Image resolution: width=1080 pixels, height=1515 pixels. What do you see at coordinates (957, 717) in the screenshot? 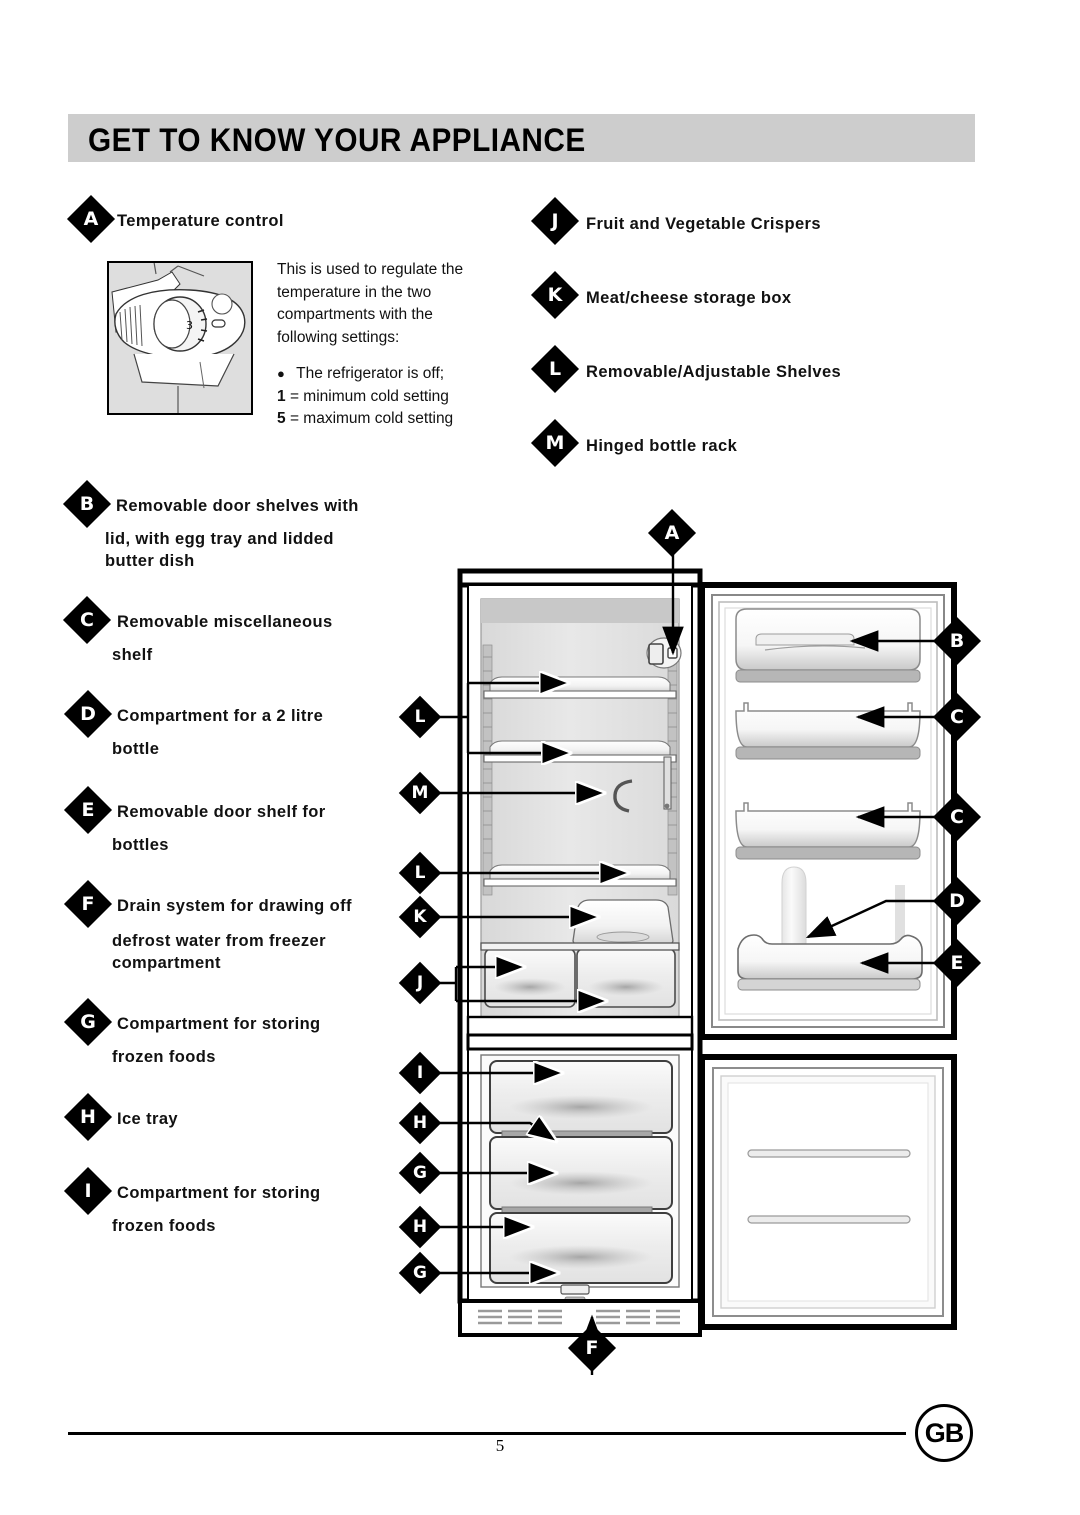
I see `callout-marker-c-upper: C` at bounding box center [957, 717].